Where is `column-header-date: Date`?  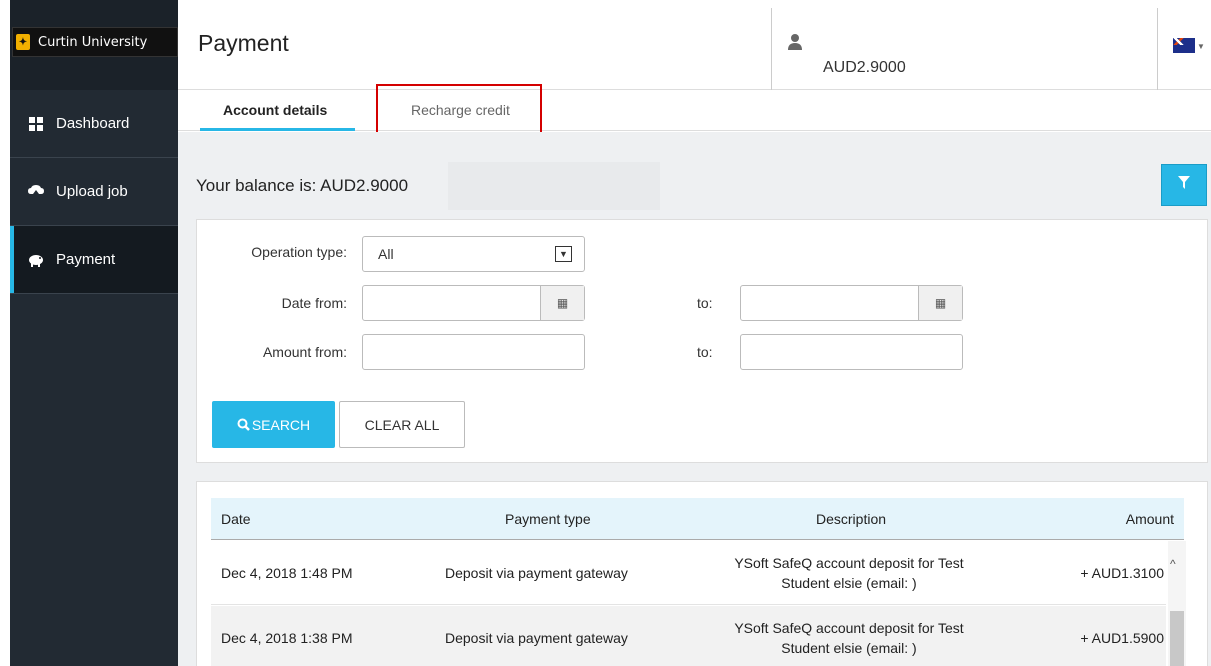
column-header-date: Date is located at coordinates (236, 519).